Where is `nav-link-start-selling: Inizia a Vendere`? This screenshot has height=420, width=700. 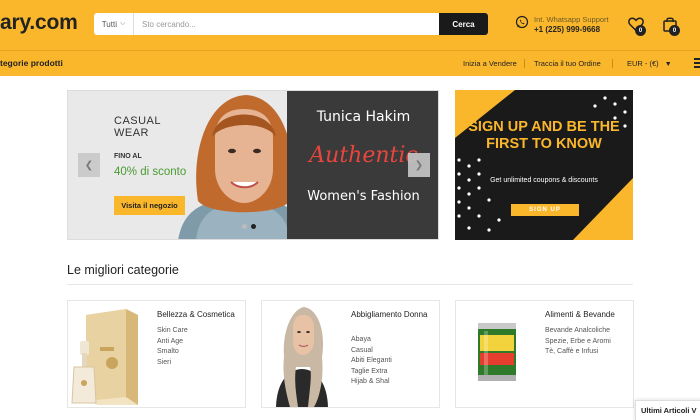 nav-link-start-selling: Inizia a Vendere is located at coordinates (490, 63).